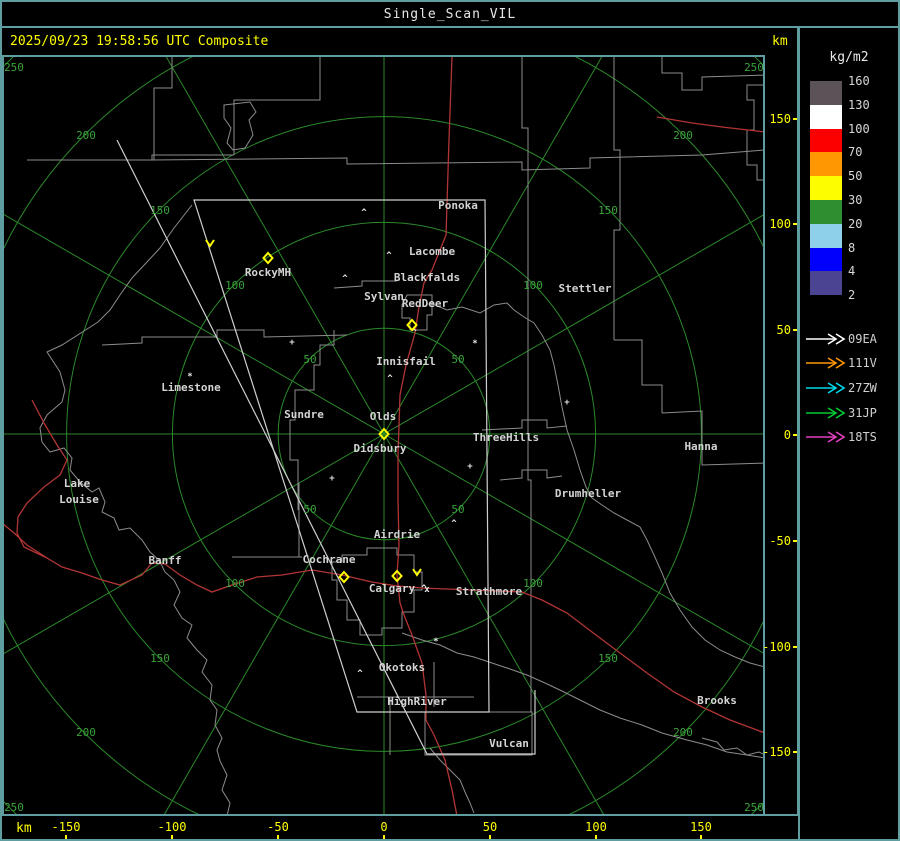  I want to click on timestamp-label: 2025/09/23 19:58:56 UTC Composite, so click(139, 41).